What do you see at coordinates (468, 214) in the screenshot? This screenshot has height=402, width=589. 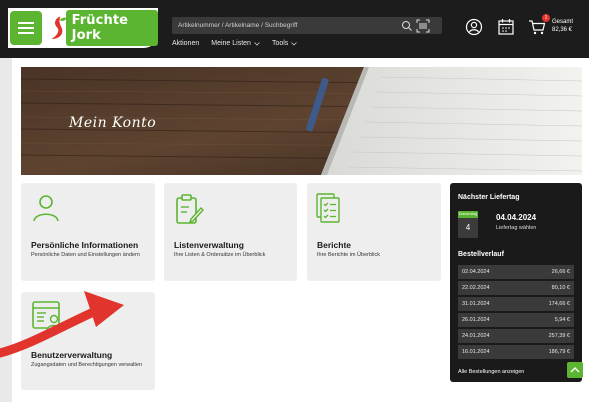 I see `delivery-weekday: Donnerstag` at bounding box center [468, 214].